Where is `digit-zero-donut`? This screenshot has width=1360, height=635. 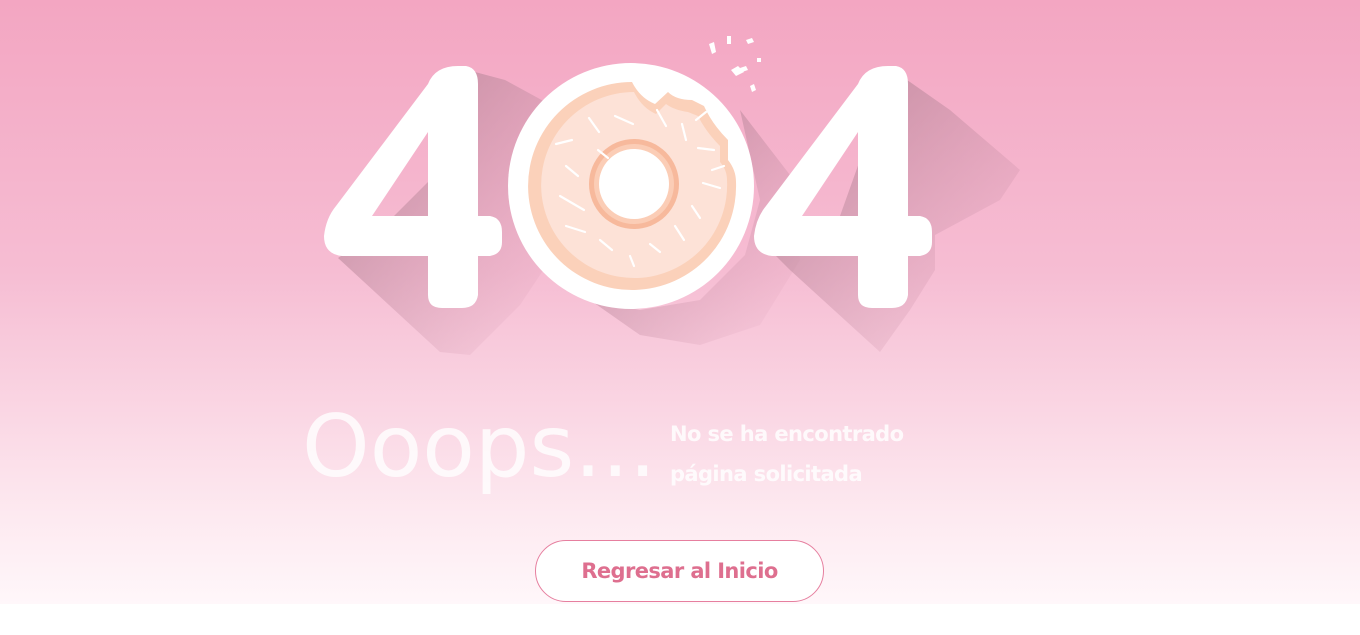
digit-zero-donut is located at coordinates (634, 172).